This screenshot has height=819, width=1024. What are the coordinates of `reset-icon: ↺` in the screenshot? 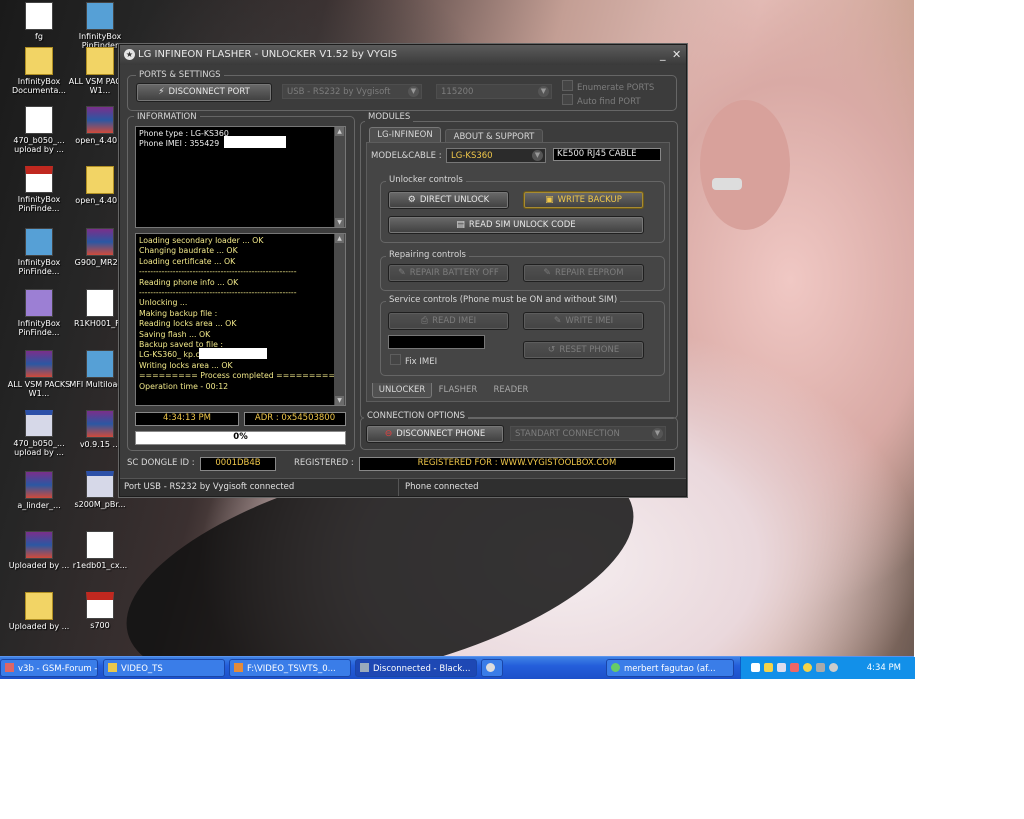 It's located at (551, 350).